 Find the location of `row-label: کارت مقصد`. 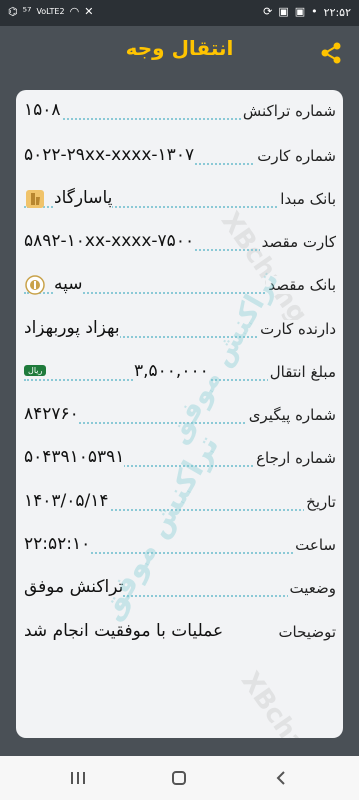

row-label: کارت مقصد is located at coordinates (297, 242).